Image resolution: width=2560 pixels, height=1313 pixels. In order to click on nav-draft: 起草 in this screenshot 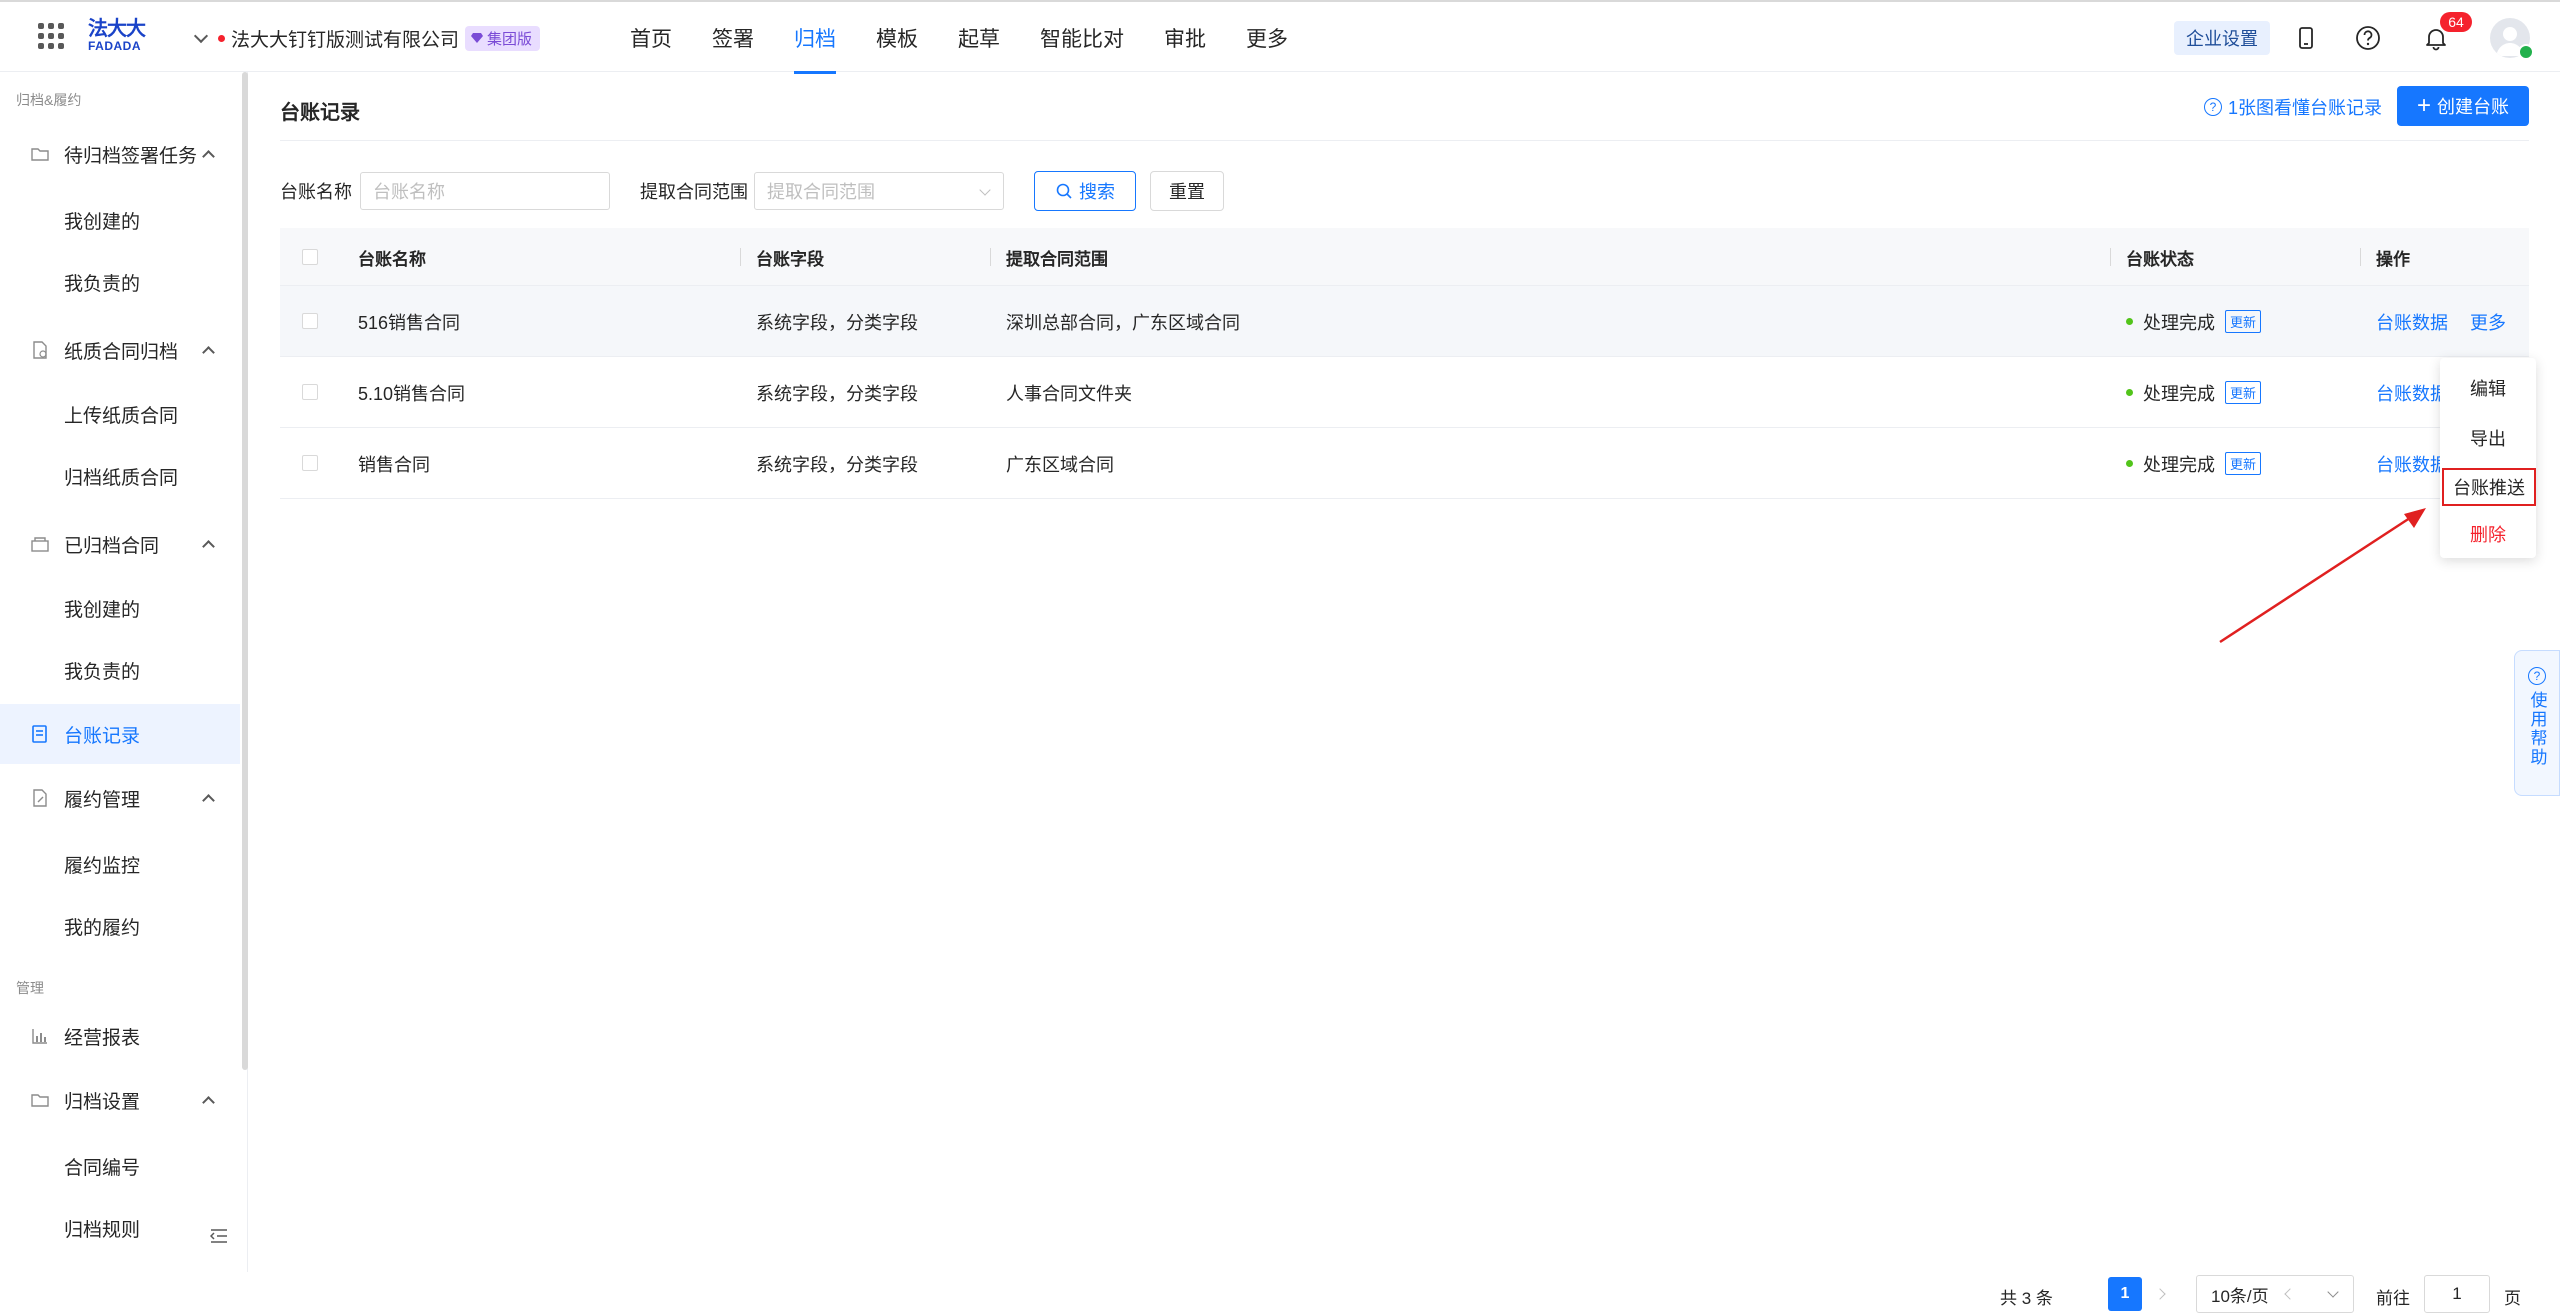, I will do `click(979, 38)`.